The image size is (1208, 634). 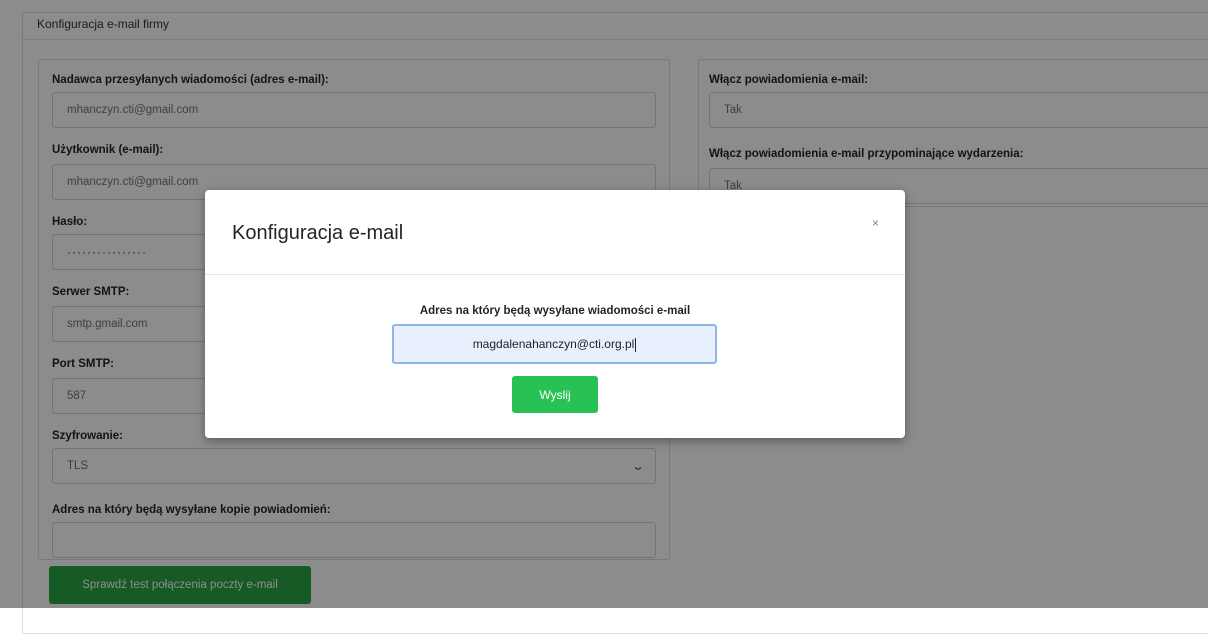 I want to click on modal-divider, so click(x=555, y=274).